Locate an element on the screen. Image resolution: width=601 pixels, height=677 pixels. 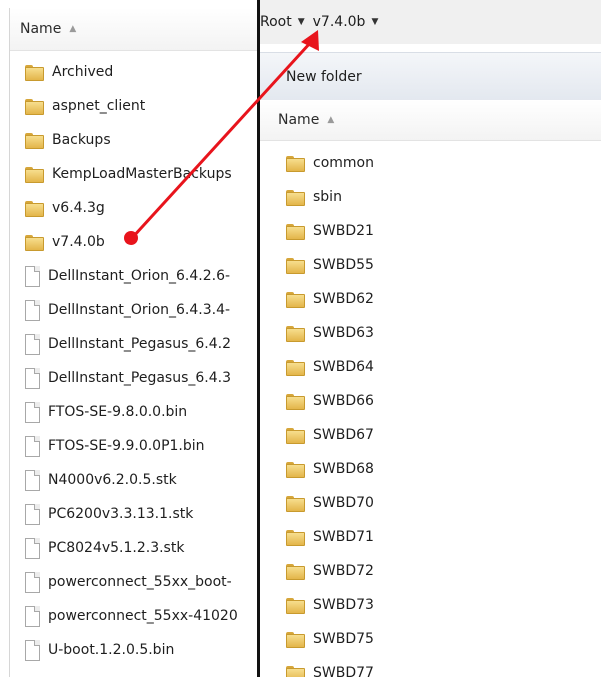
folder-item-swbd68: SWBD68 is located at coordinates (430, 469).